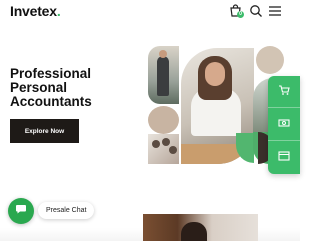 The width and height of the screenshot is (320, 241). I want to click on presale-chat-button, so click(21, 211).